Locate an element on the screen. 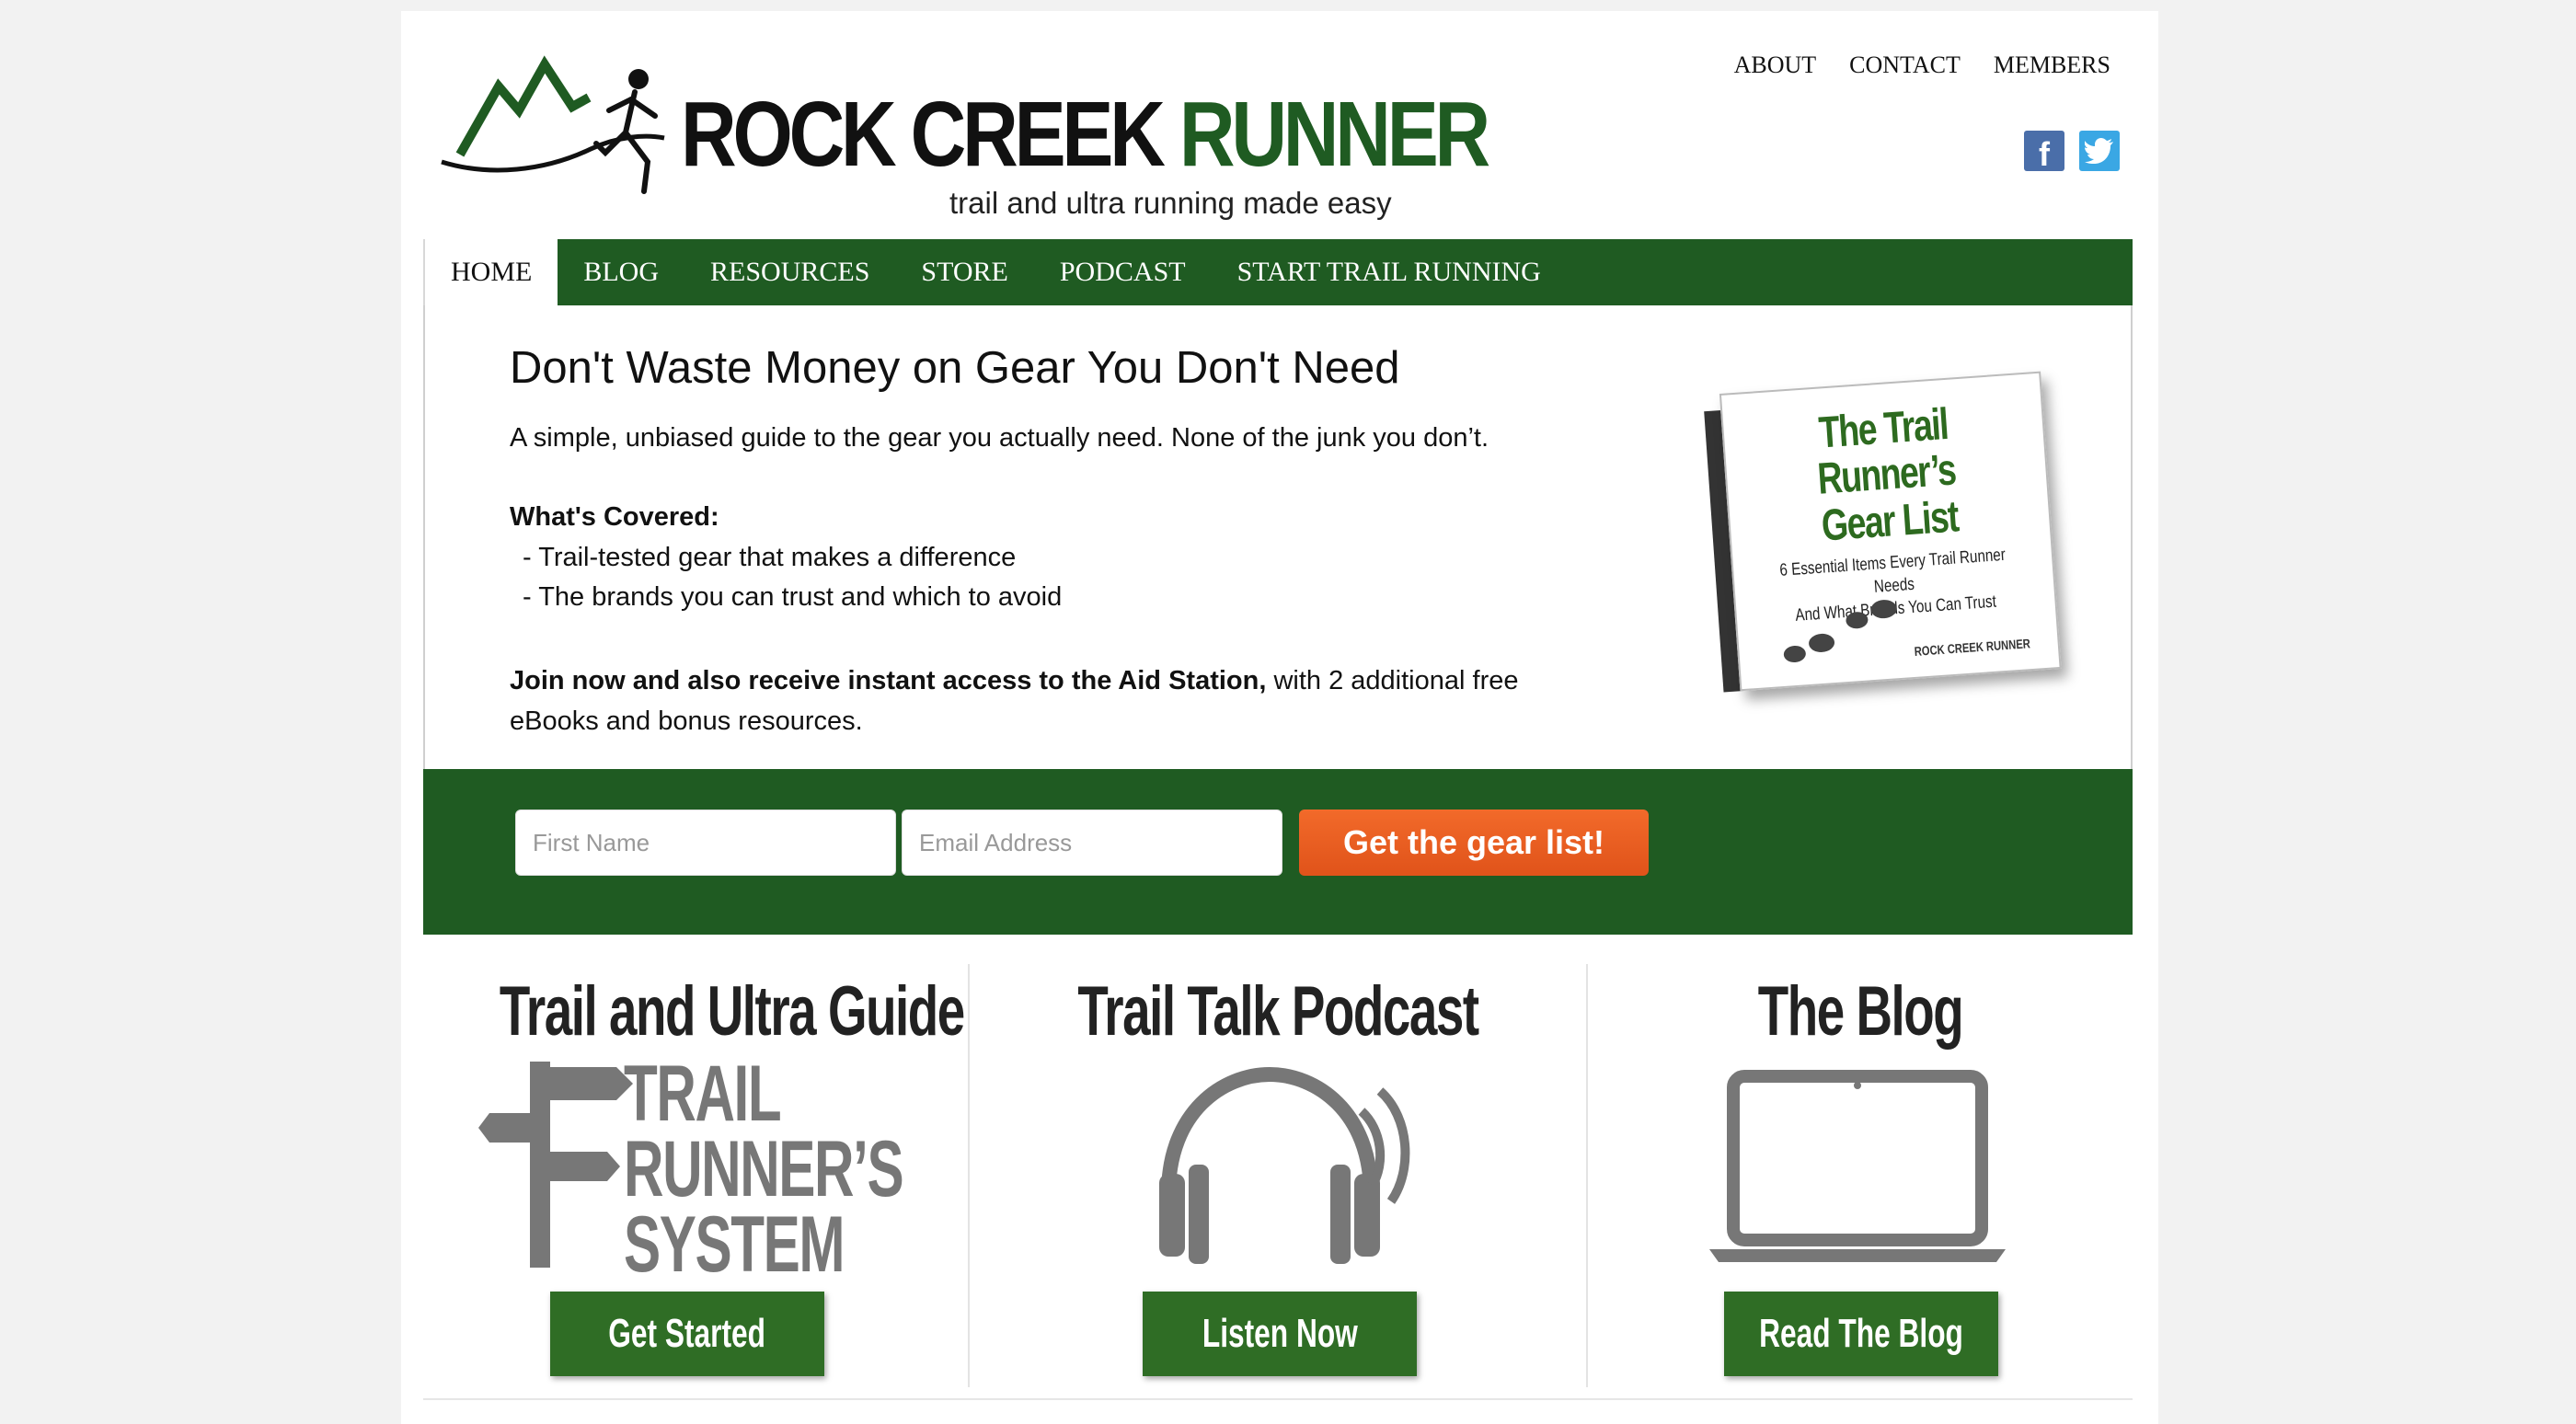  listen-now-button: Listen Now is located at coordinates (1280, 1334).